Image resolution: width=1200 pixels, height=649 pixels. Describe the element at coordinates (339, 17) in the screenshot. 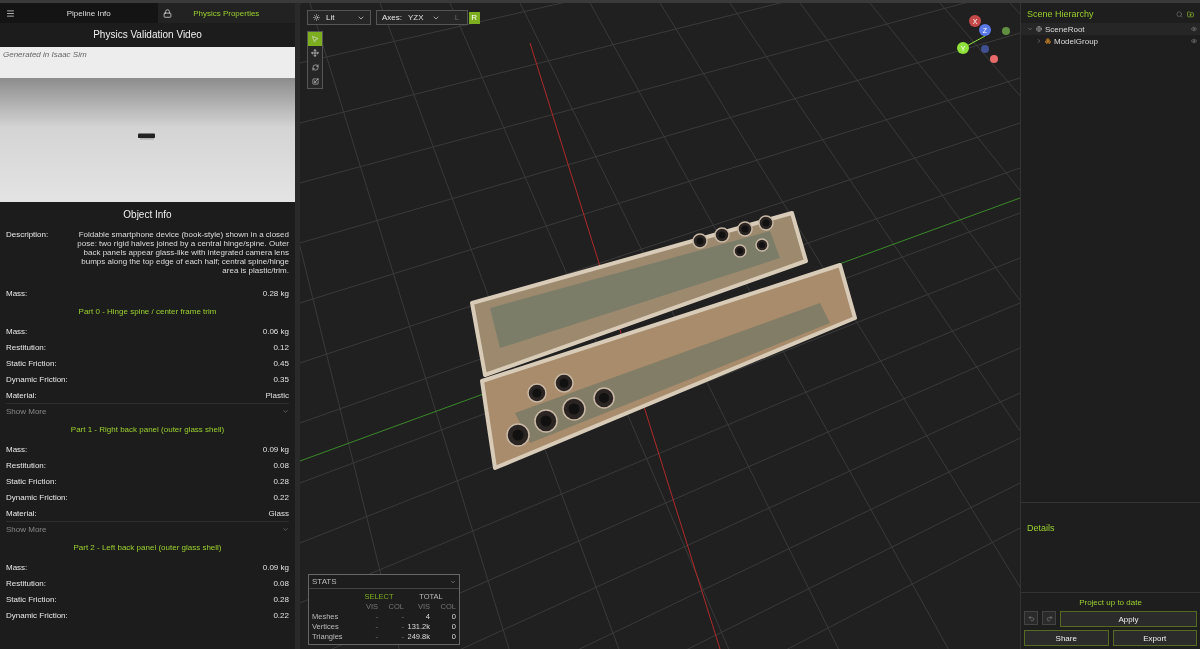

I see `shading-dropdown: Lit` at that location.